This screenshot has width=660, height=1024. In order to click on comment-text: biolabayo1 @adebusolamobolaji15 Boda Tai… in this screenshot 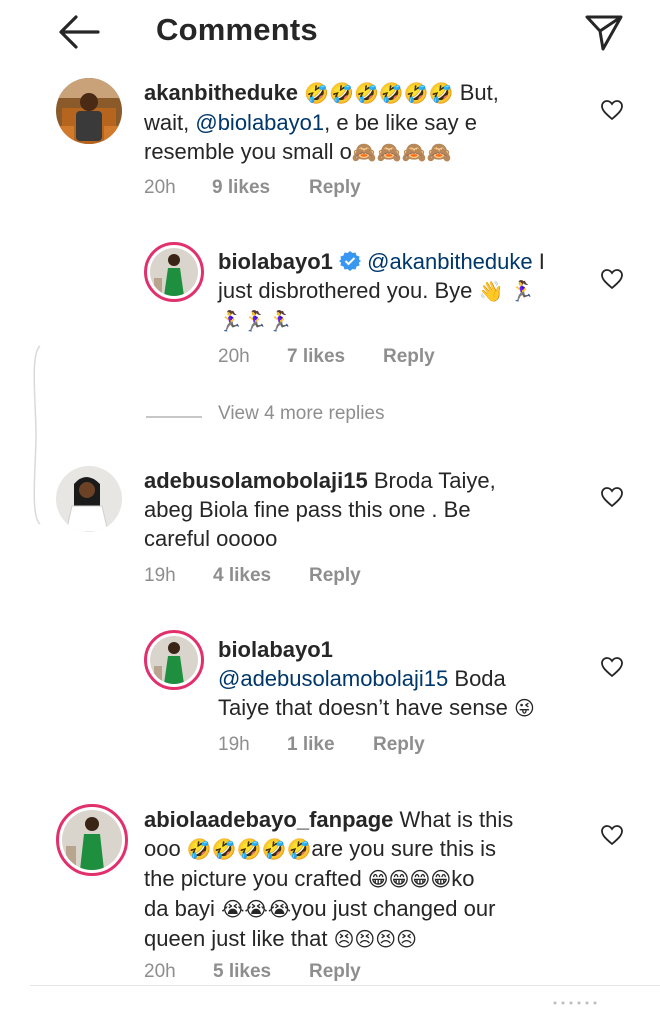, I will do `click(376, 678)`.